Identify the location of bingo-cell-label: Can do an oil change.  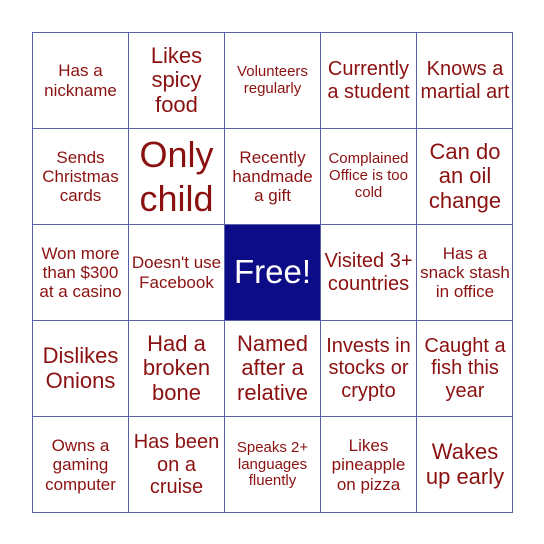
(465, 175).